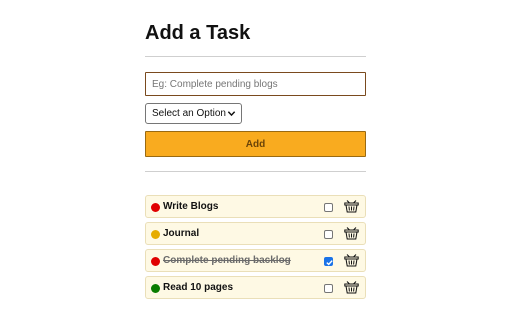 The image size is (512, 320). What do you see at coordinates (198, 287) in the screenshot?
I see `task-label: Read 10 pages` at bounding box center [198, 287].